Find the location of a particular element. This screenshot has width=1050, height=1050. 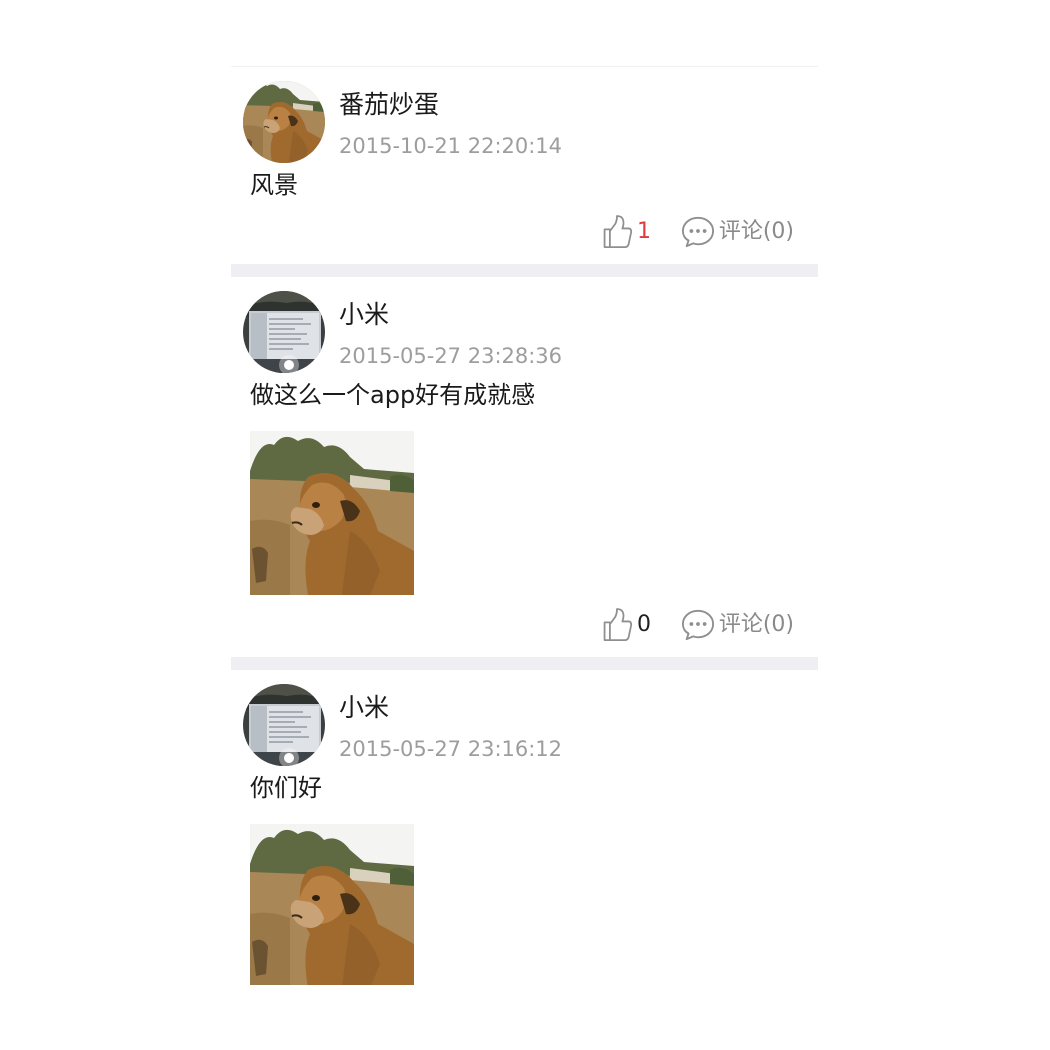

like-button: 0 is located at coordinates (626, 625).